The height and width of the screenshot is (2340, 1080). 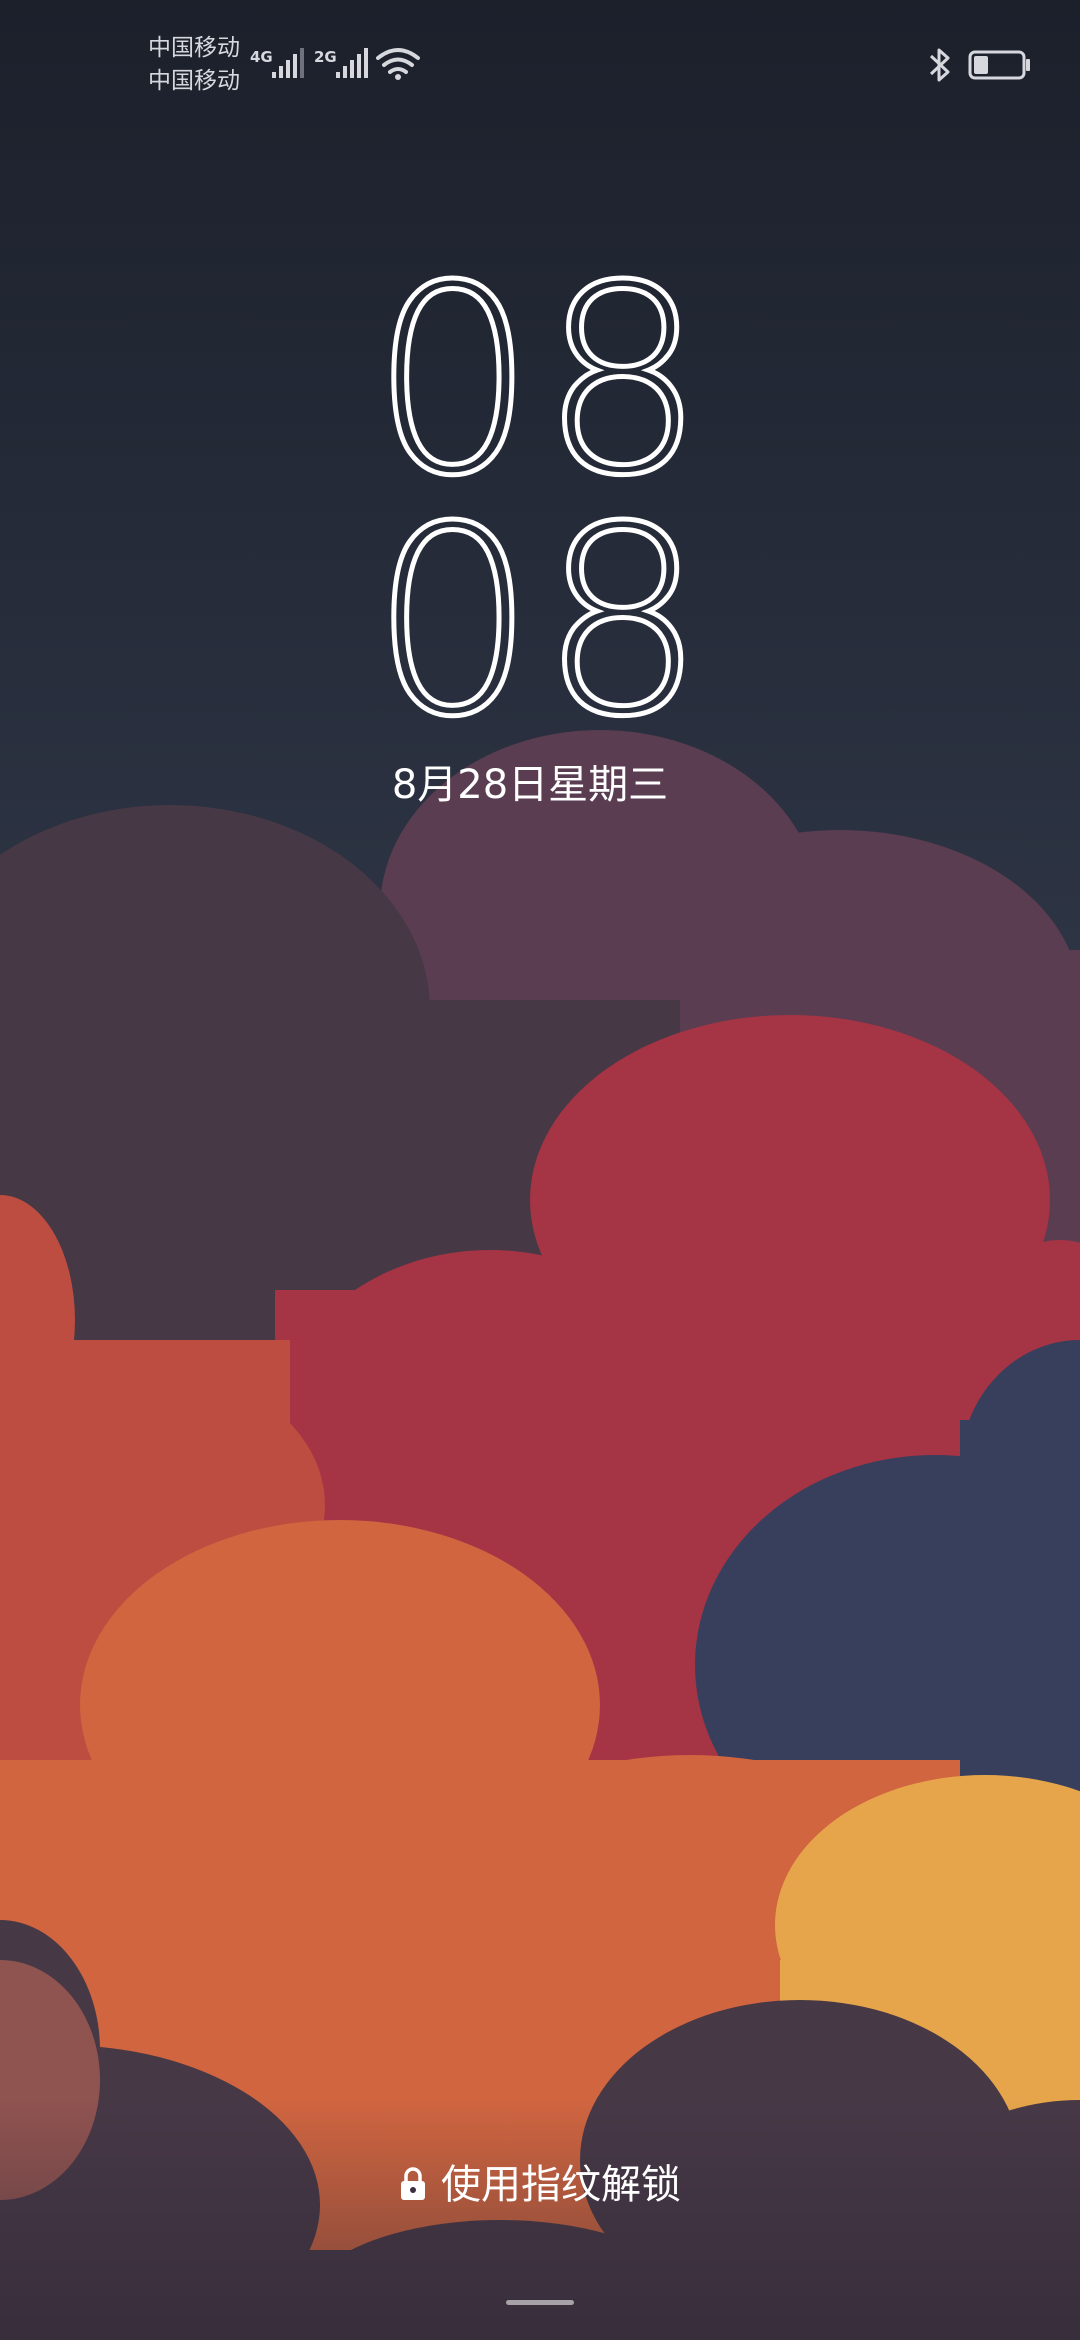 What do you see at coordinates (999, 65) in the screenshot?
I see `battery-icon` at bounding box center [999, 65].